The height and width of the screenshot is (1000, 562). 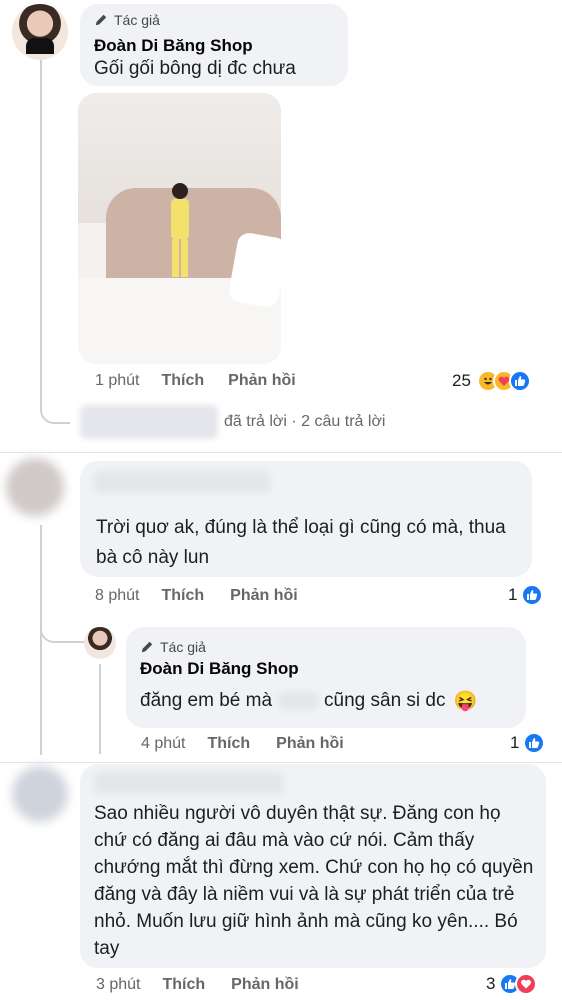 I want to click on comment-meta: 8 phút Thích Phản hồi, so click(x=196, y=596).